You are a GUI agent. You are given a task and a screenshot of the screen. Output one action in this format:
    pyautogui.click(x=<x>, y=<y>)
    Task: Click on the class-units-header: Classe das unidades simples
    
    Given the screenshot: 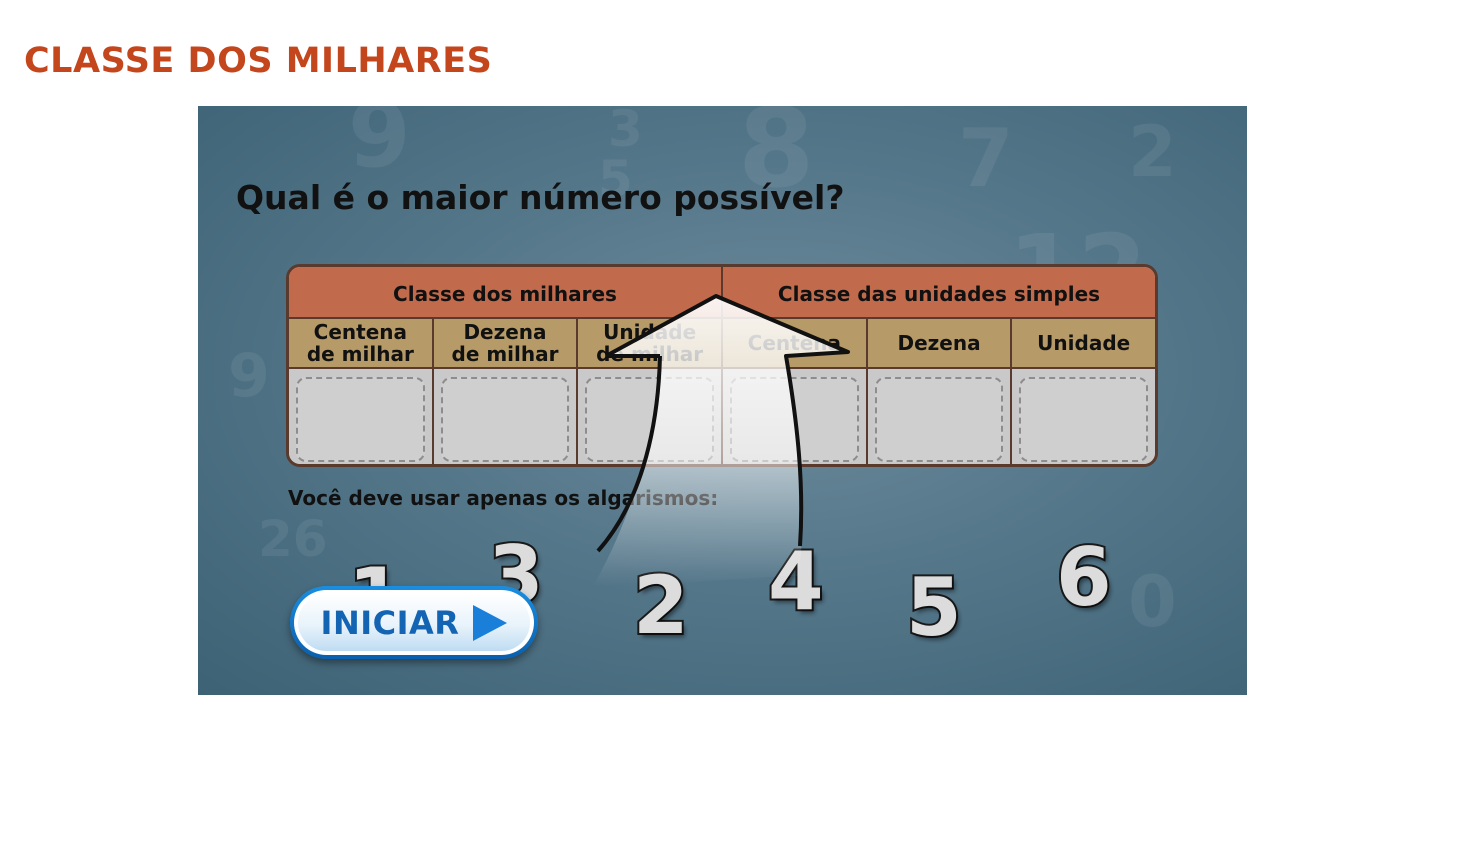 What is the action you would take?
    pyautogui.click(x=938, y=292)
    